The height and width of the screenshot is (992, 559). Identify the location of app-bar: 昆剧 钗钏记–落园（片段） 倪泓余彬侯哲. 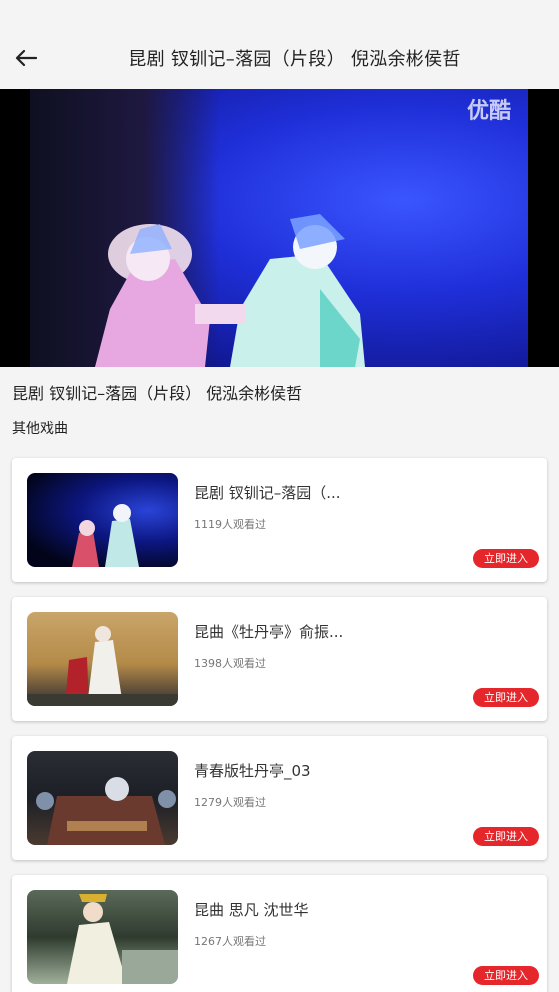
(279, 58).